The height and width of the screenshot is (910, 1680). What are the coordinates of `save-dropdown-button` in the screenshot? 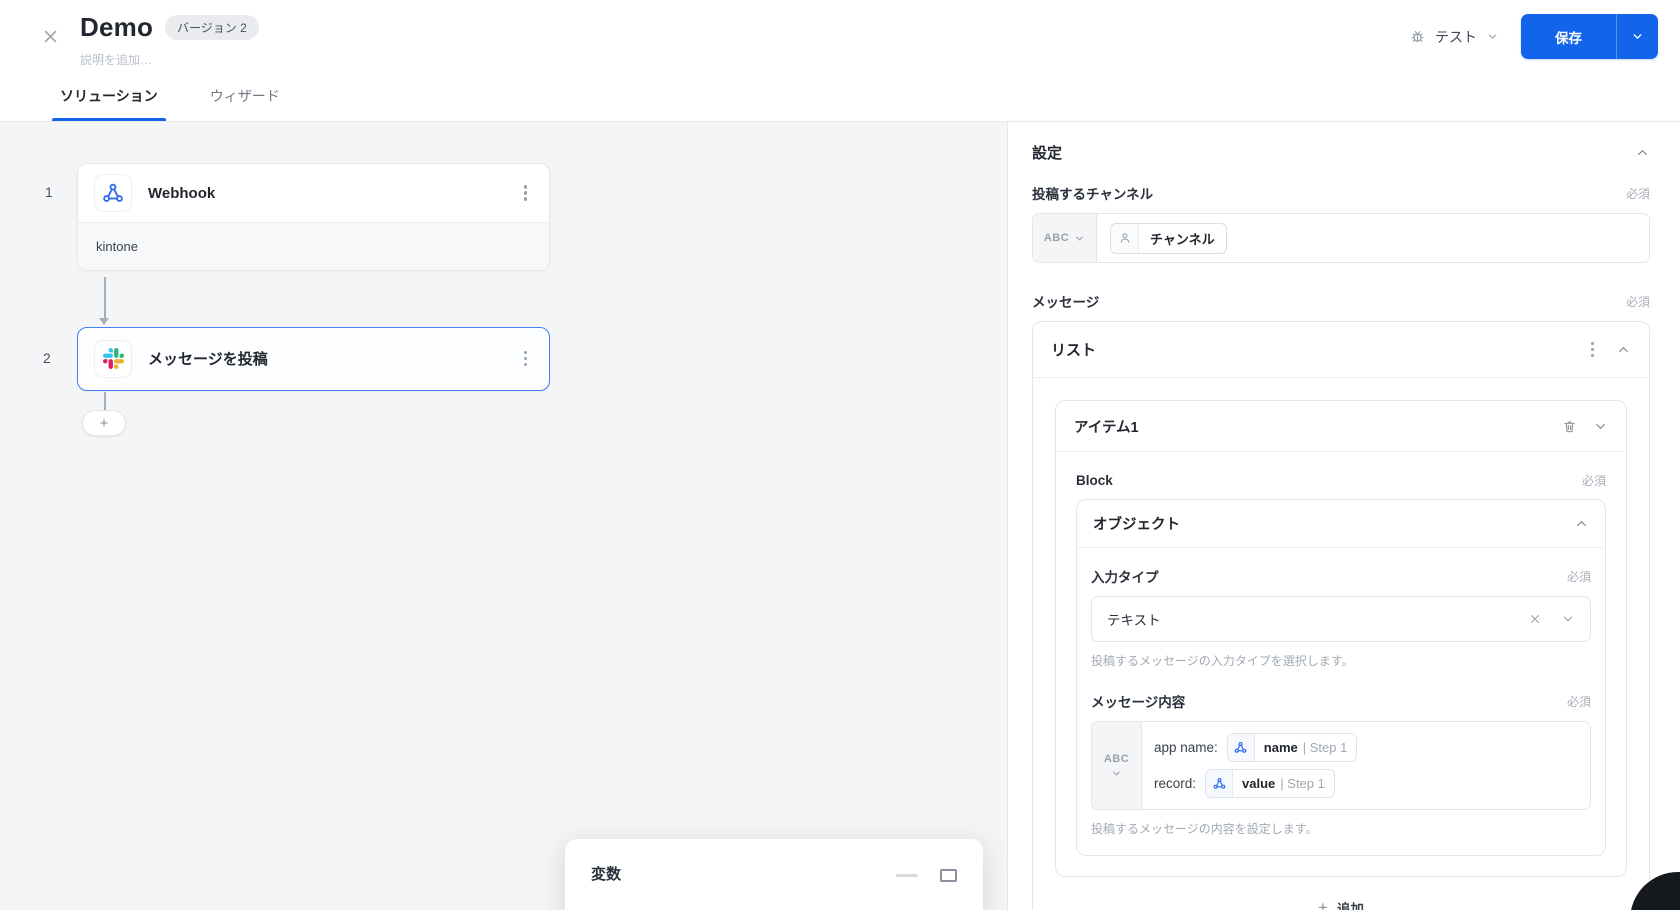 It's located at (1637, 36).